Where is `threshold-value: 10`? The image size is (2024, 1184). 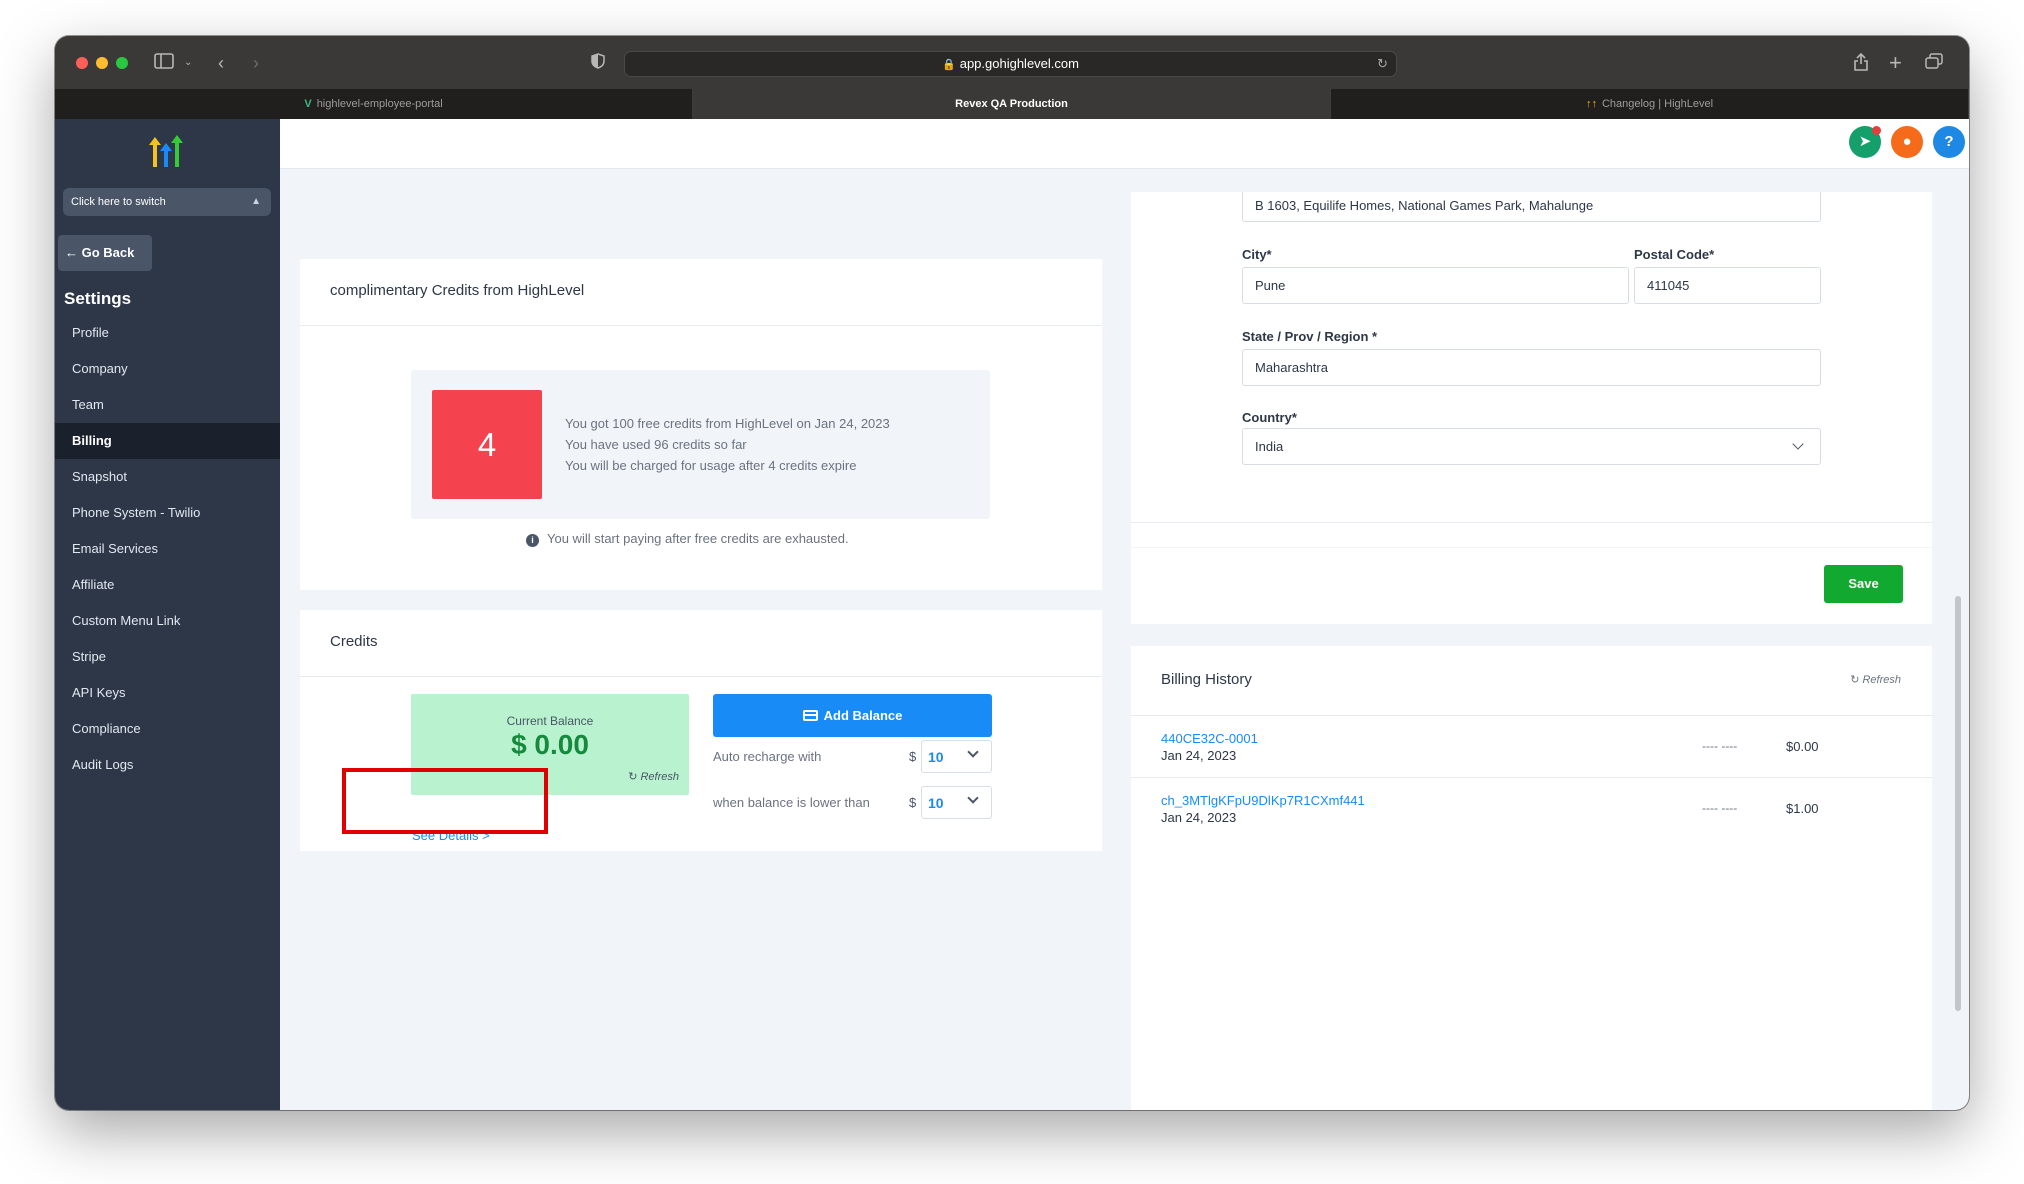
threshold-value: 10 is located at coordinates (936, 803).